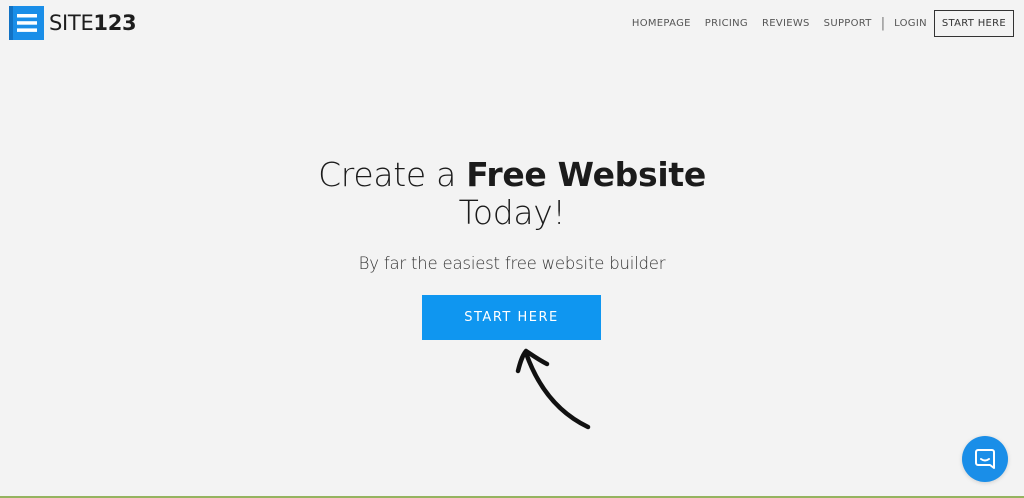  What do you see at coordinates (661, 23) in the screenshot?
I see `nav-homepage: HOMEPAGE` at bounding box center [661, 23].